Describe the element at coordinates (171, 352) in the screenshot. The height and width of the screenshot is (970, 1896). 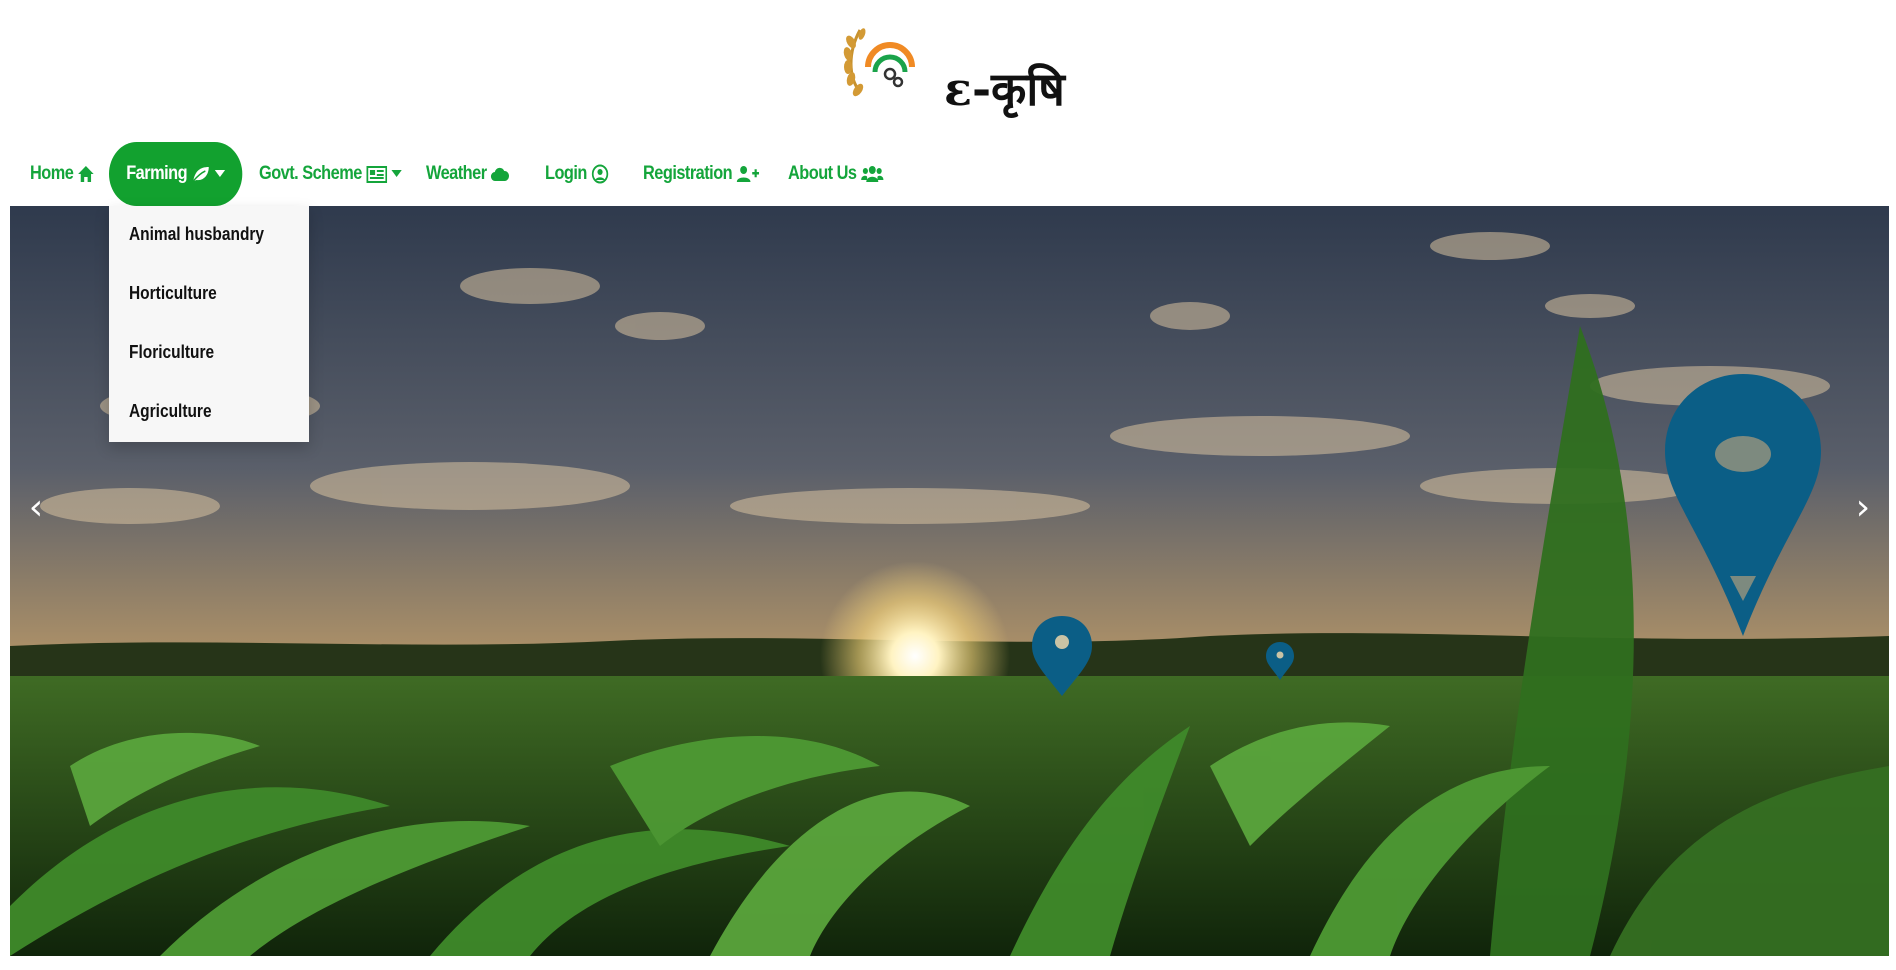
I see `dropdown-item-floriculture: Floriculture` at that location.